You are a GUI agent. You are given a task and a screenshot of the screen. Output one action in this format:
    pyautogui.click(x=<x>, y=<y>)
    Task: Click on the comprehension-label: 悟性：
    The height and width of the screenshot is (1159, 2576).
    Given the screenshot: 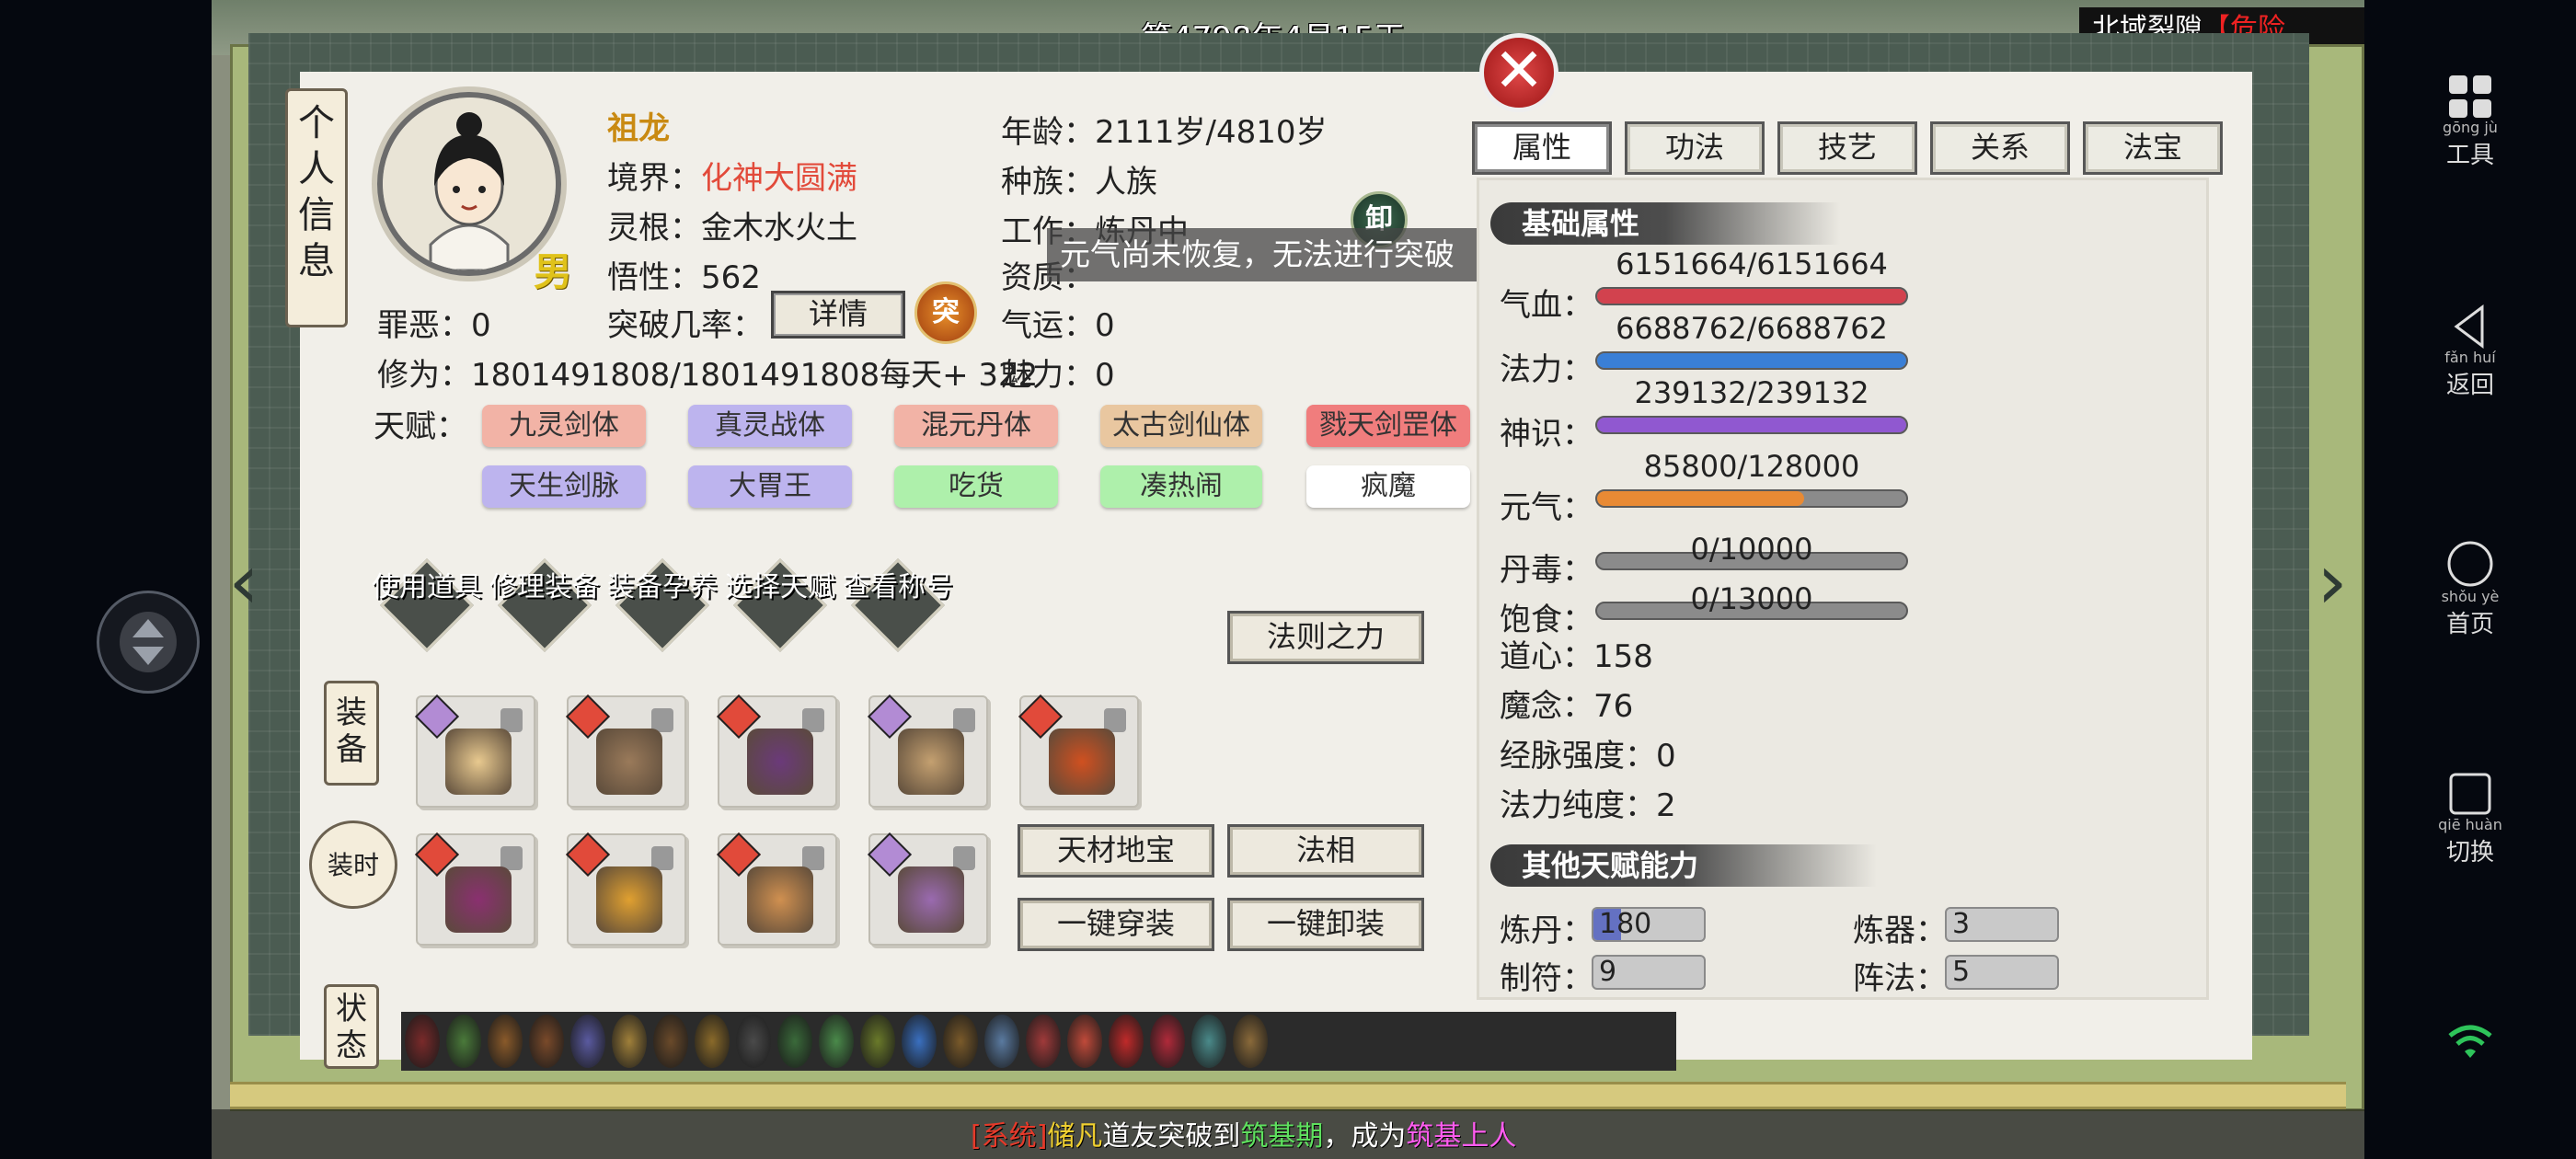 What is the action you would take?
    pyautogui.click(x=654, y=277)
    